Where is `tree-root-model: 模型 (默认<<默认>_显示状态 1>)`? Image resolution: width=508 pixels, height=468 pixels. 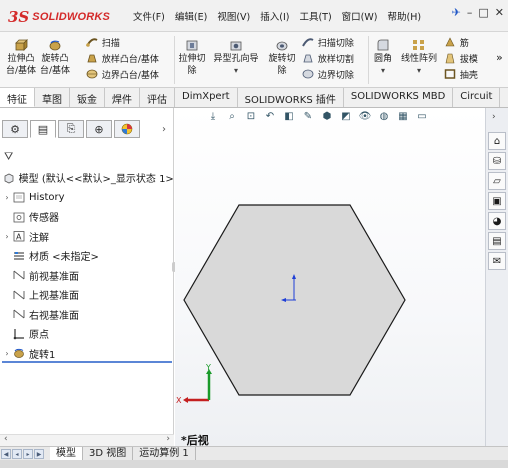 tree-root-model: 模型 (默认<<默认>_显示状态 1>) is located at coordinates (88, 178).